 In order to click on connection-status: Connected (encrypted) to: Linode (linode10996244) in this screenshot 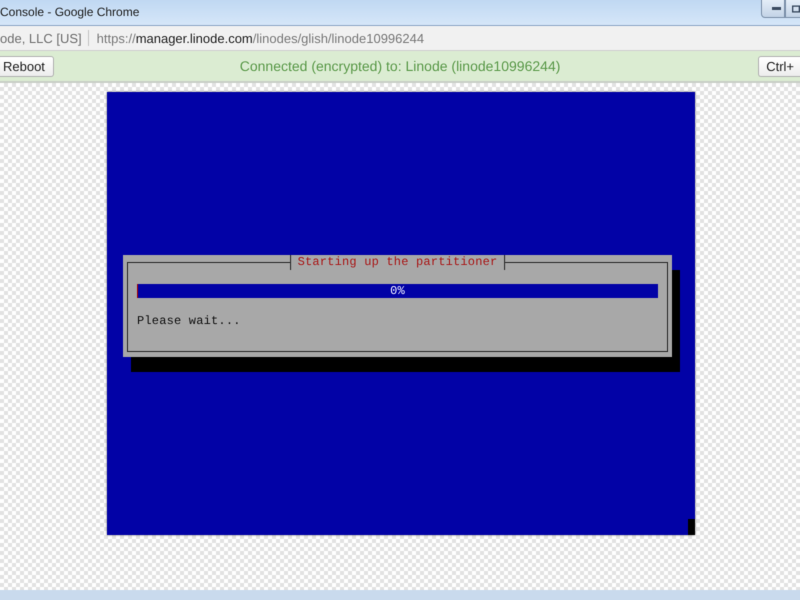, I will do `click(400, 66)`.